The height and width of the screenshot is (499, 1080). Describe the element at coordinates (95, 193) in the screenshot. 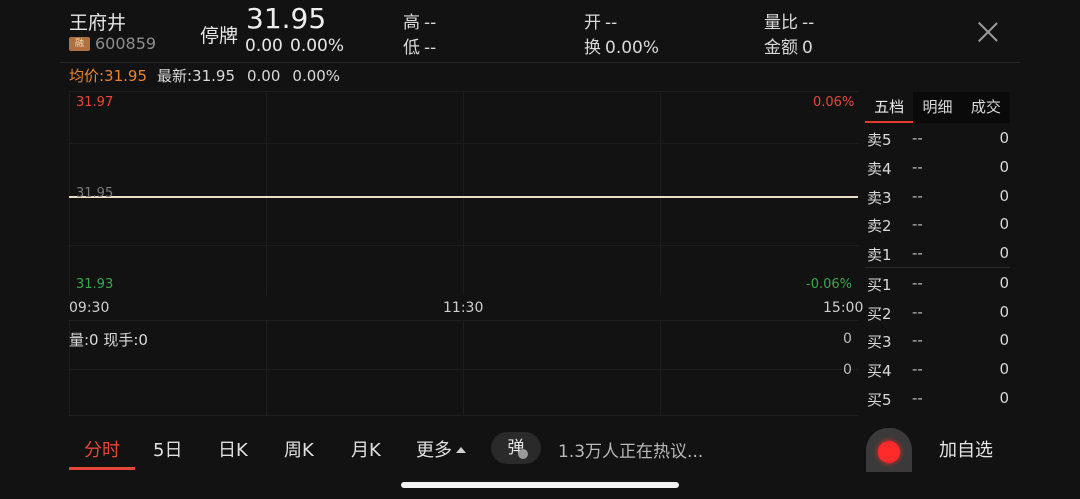

I see `chart-mid-price: 31.95` at that location.